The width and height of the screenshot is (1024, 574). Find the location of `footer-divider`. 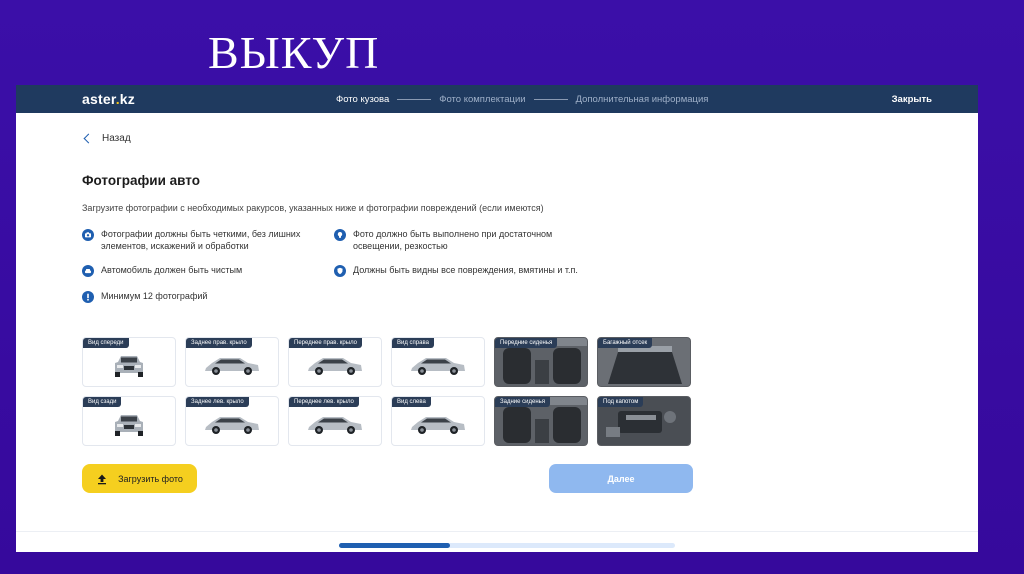

footer-divider is located at coordinates (497, 531).